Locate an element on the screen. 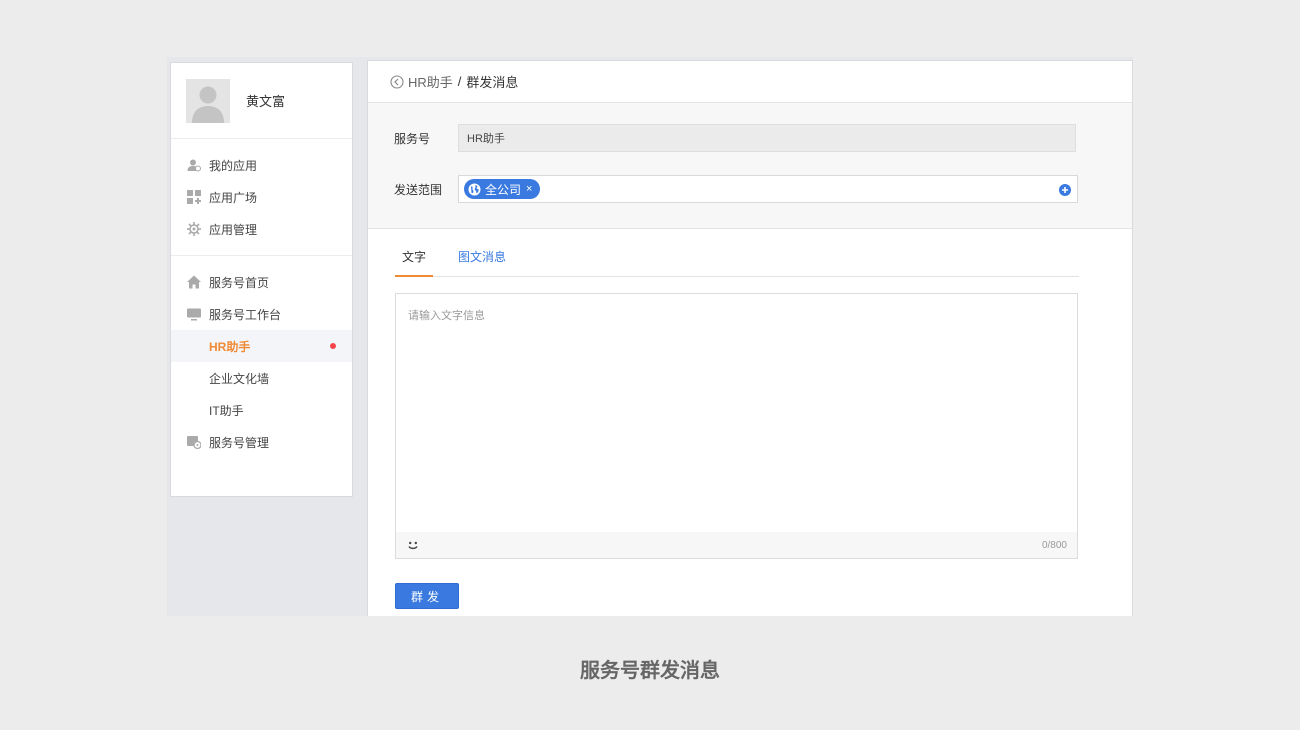 The image size is (1300, 730). back-circle-icon is located at coordinates (397, 81).